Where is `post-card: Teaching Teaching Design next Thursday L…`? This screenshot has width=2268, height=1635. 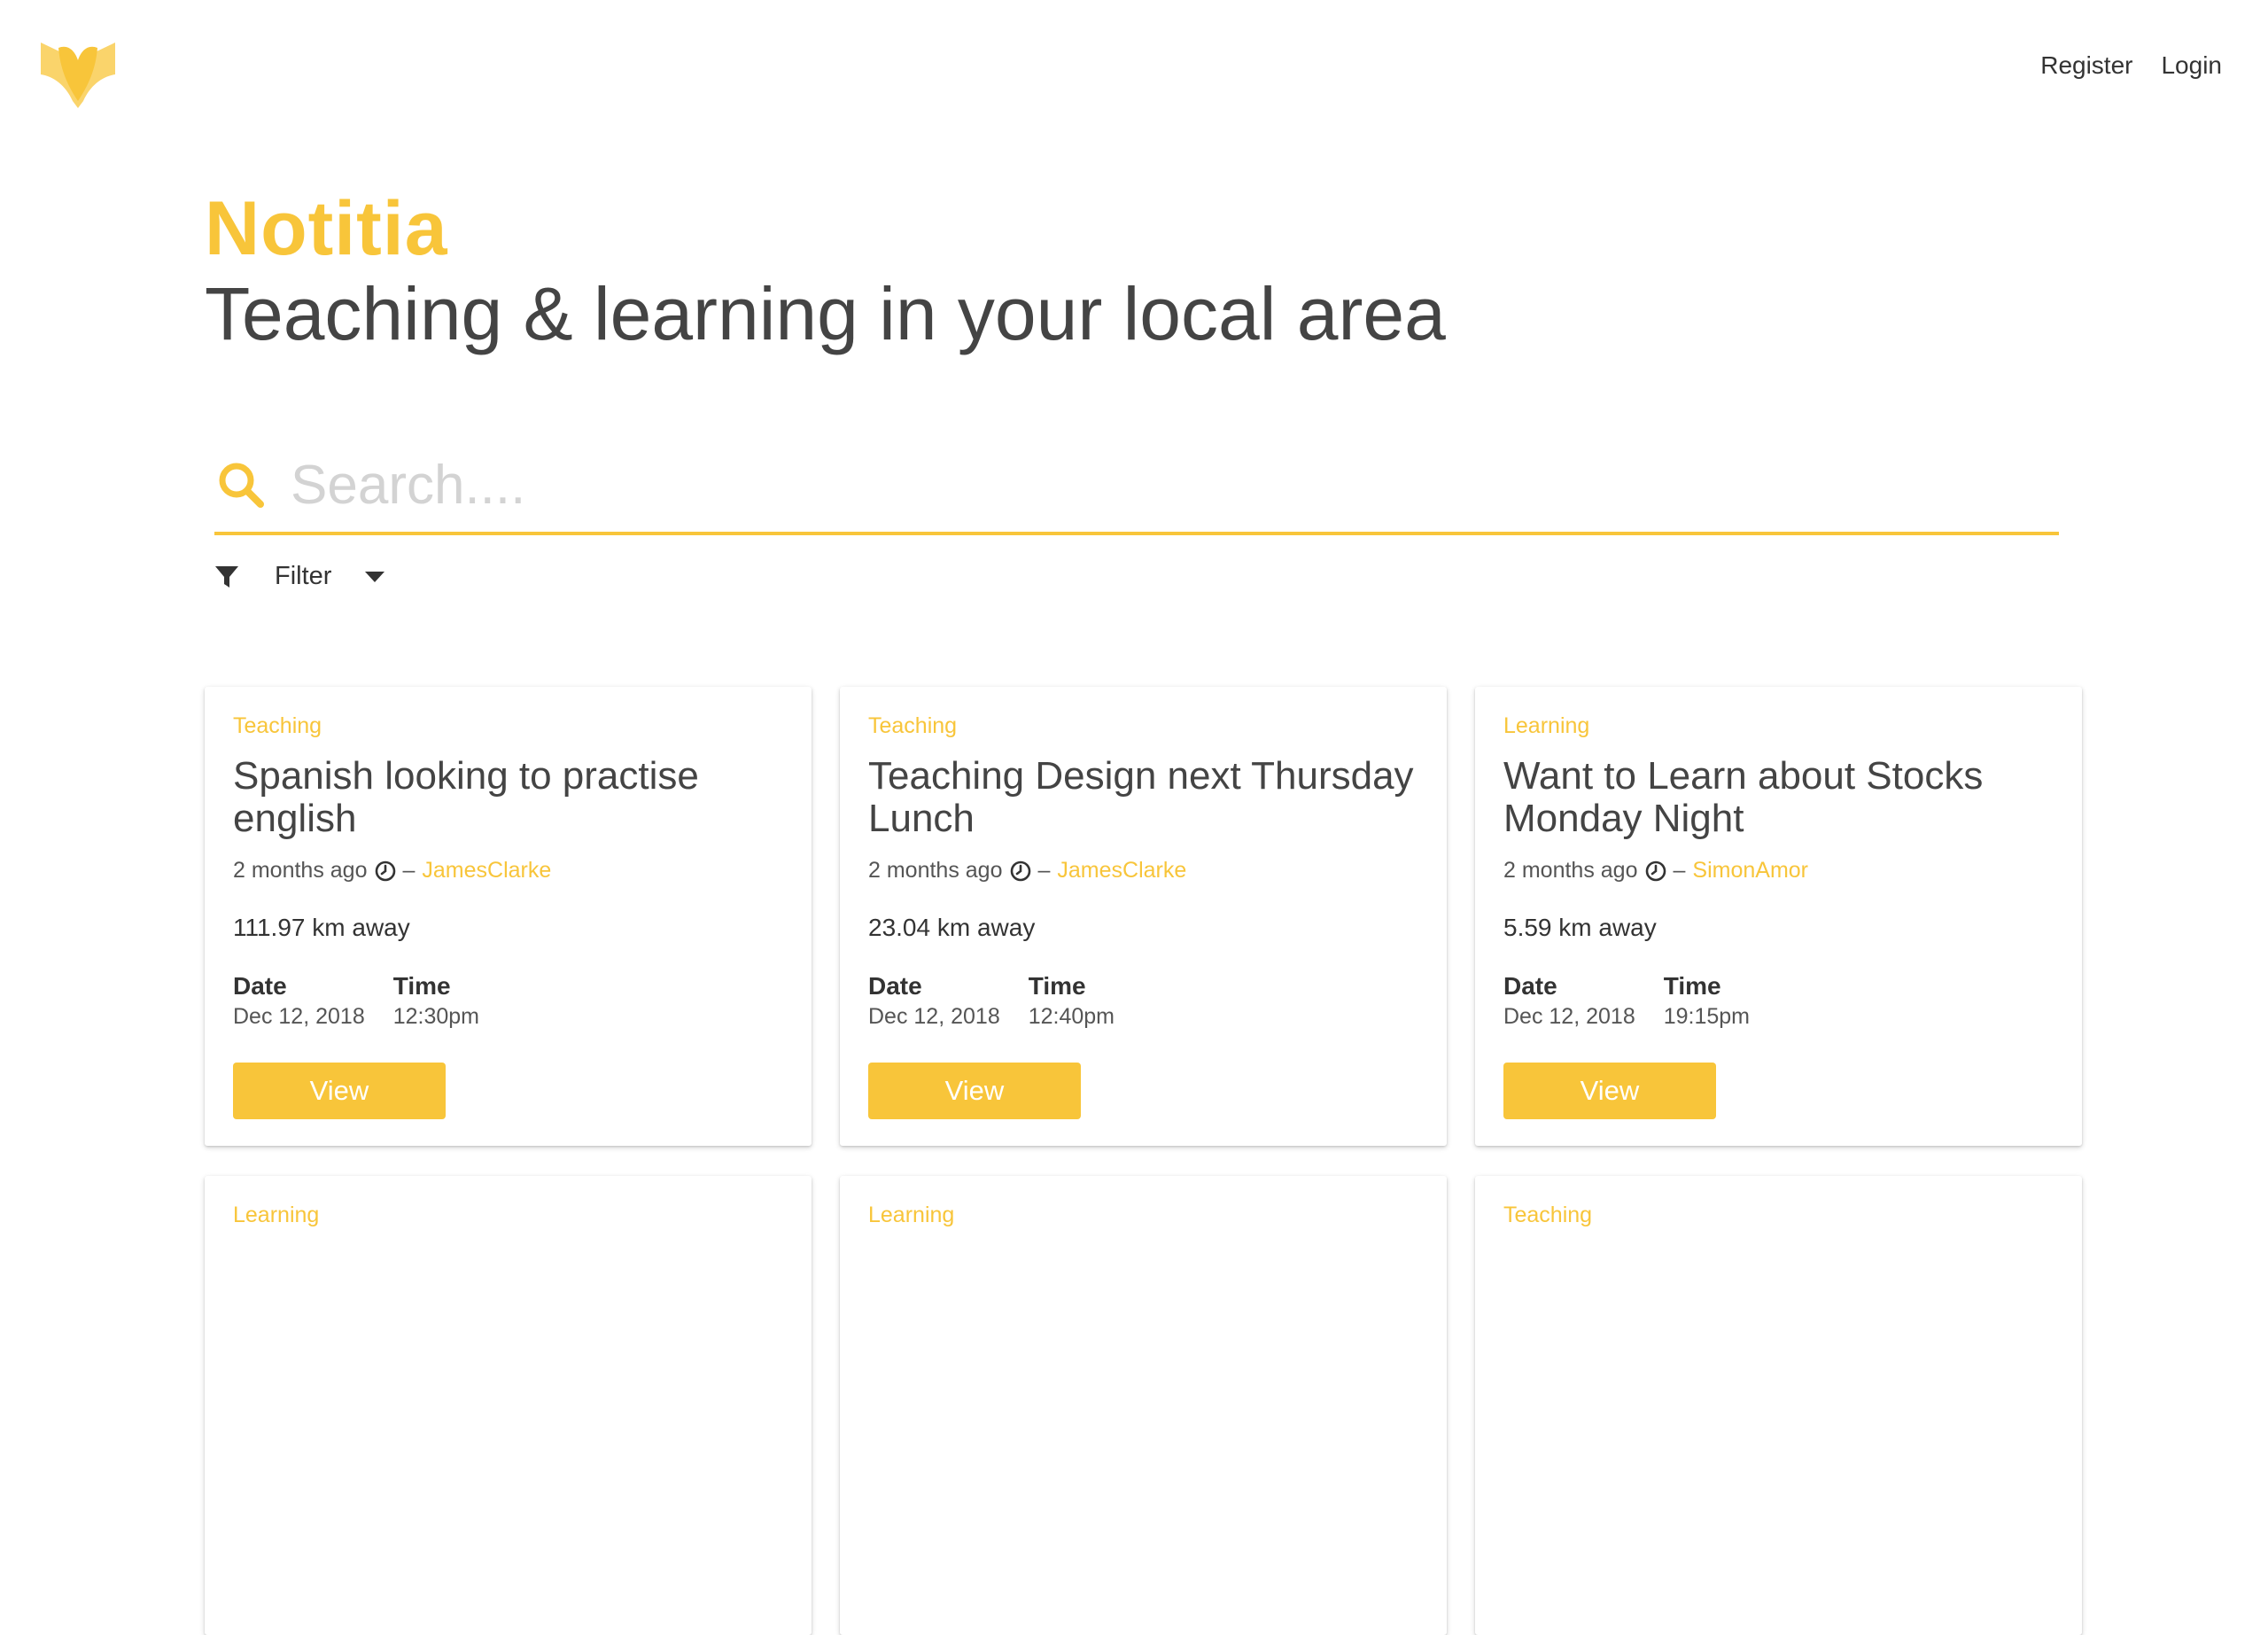 post-card: Teaching Teaching Design next Thursday L… is located at coordinates (1143, 916).